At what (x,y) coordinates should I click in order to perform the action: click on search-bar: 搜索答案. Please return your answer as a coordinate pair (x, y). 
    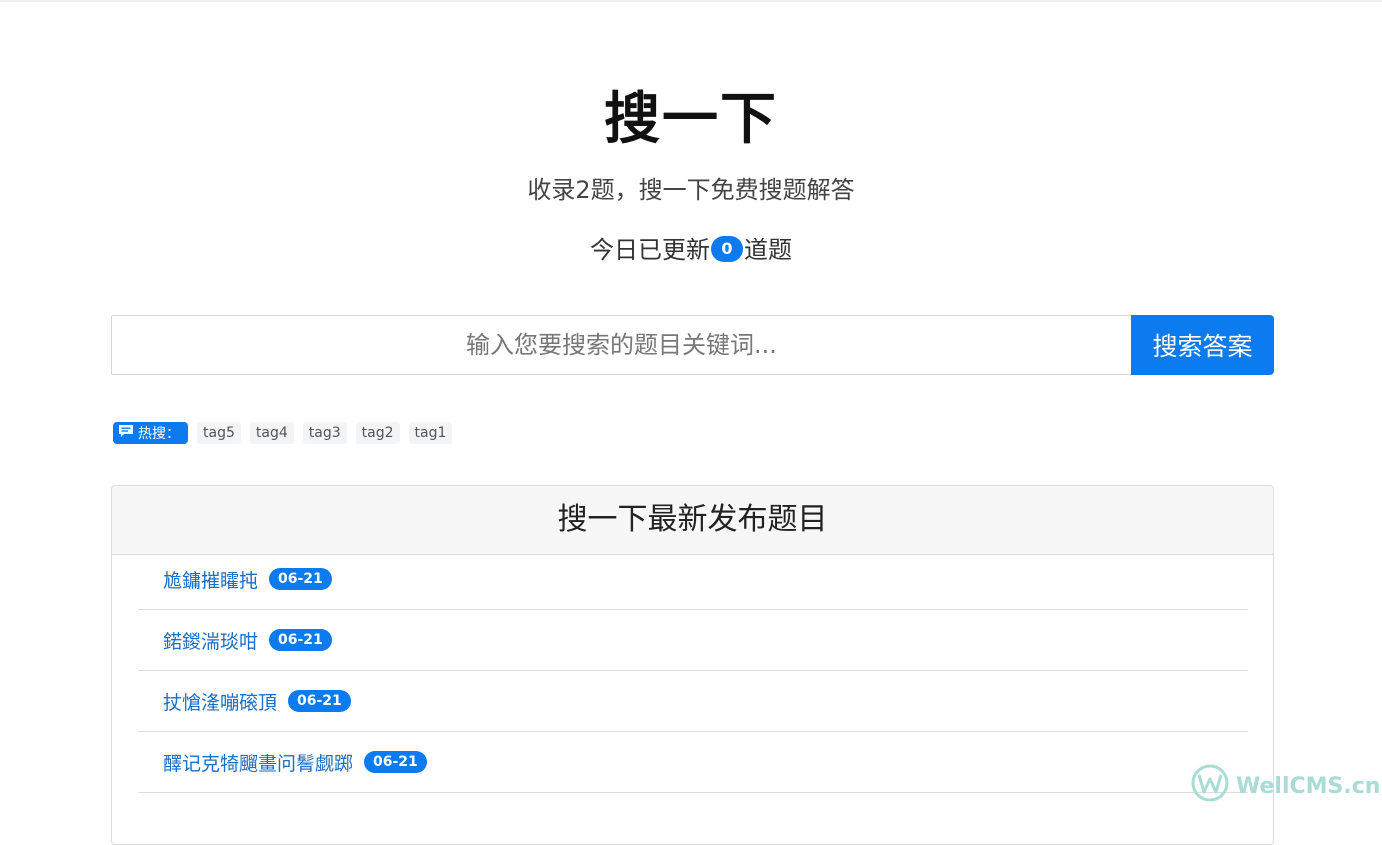
    Looking at the image, I should click on (692, 345).